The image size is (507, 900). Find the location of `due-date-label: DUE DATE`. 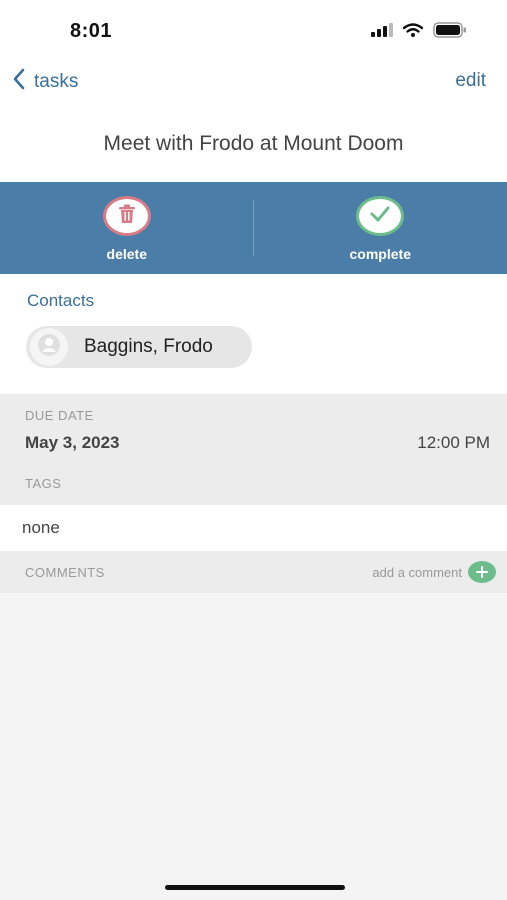

due-date-label: DUE DATE is located at coordinates (59, 415).